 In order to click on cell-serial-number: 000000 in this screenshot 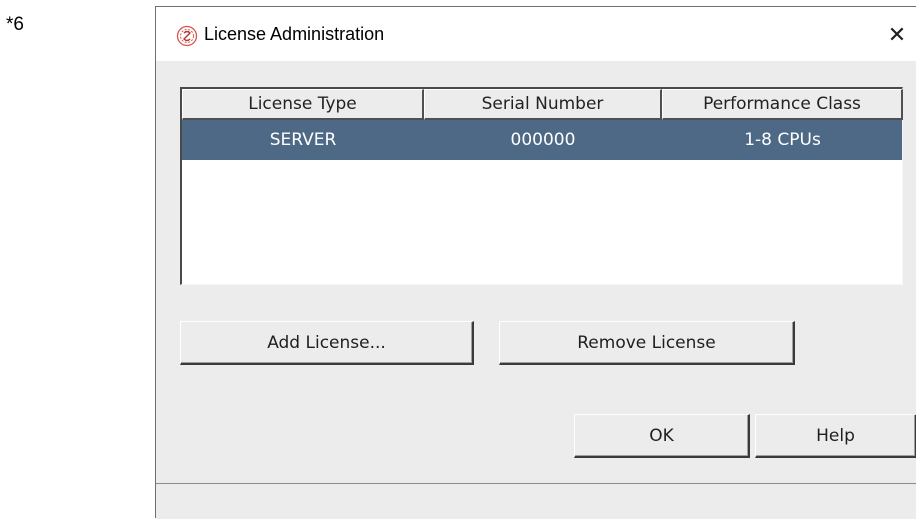, I will do `click(543, 140)`.